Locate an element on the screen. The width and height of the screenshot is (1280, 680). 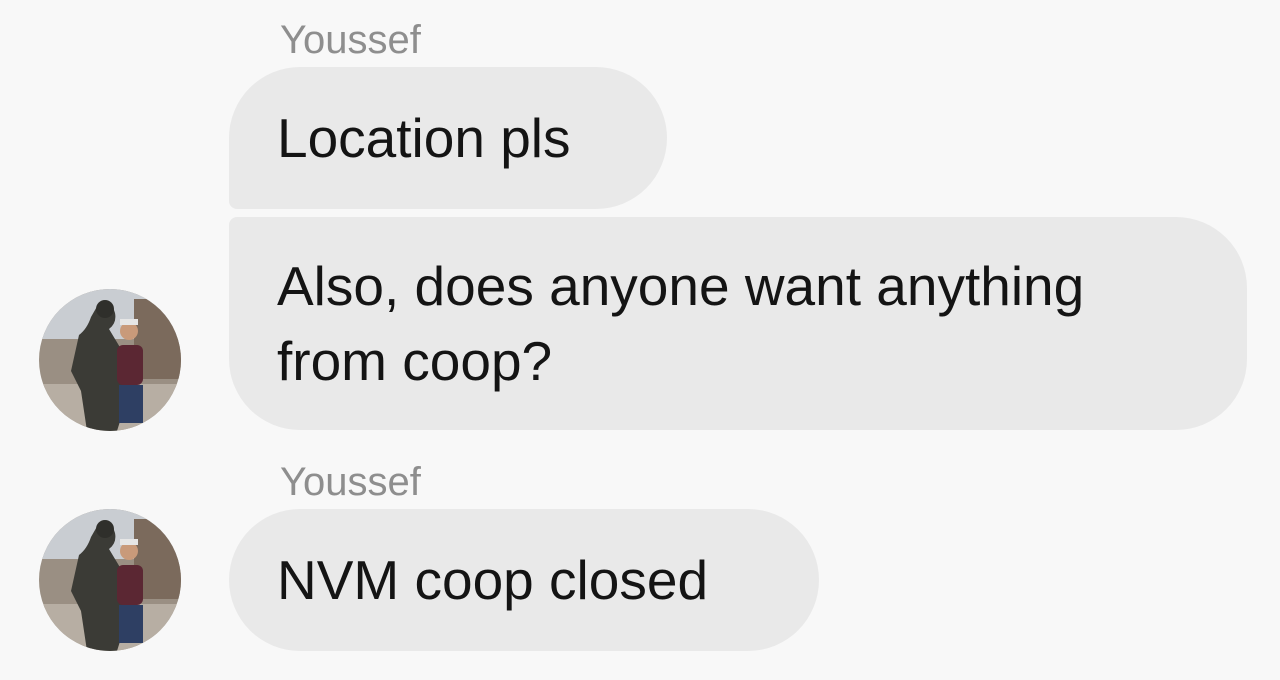
message-bubble: NVM coop closed is located at coordinates (524, 580).